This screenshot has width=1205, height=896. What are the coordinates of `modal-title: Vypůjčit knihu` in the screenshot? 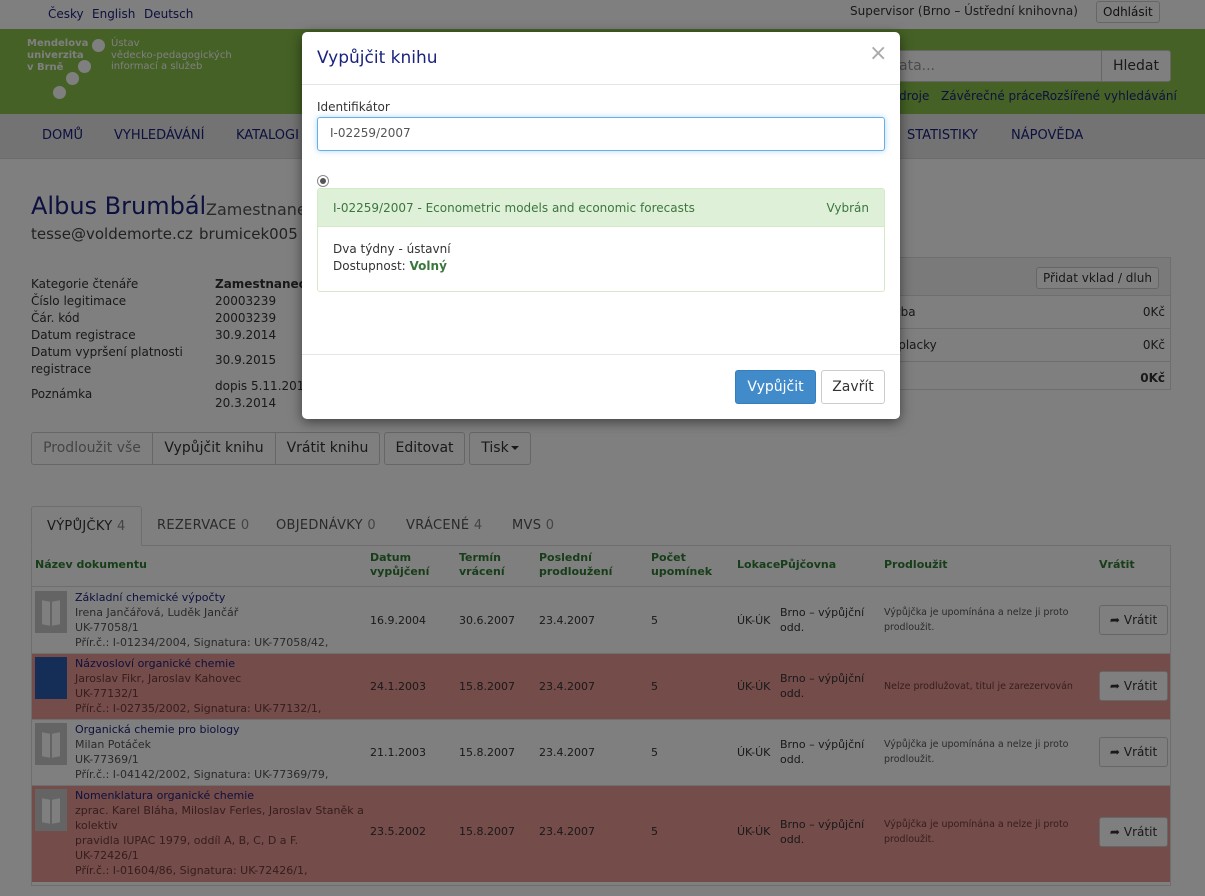 It's located at (377, 58).